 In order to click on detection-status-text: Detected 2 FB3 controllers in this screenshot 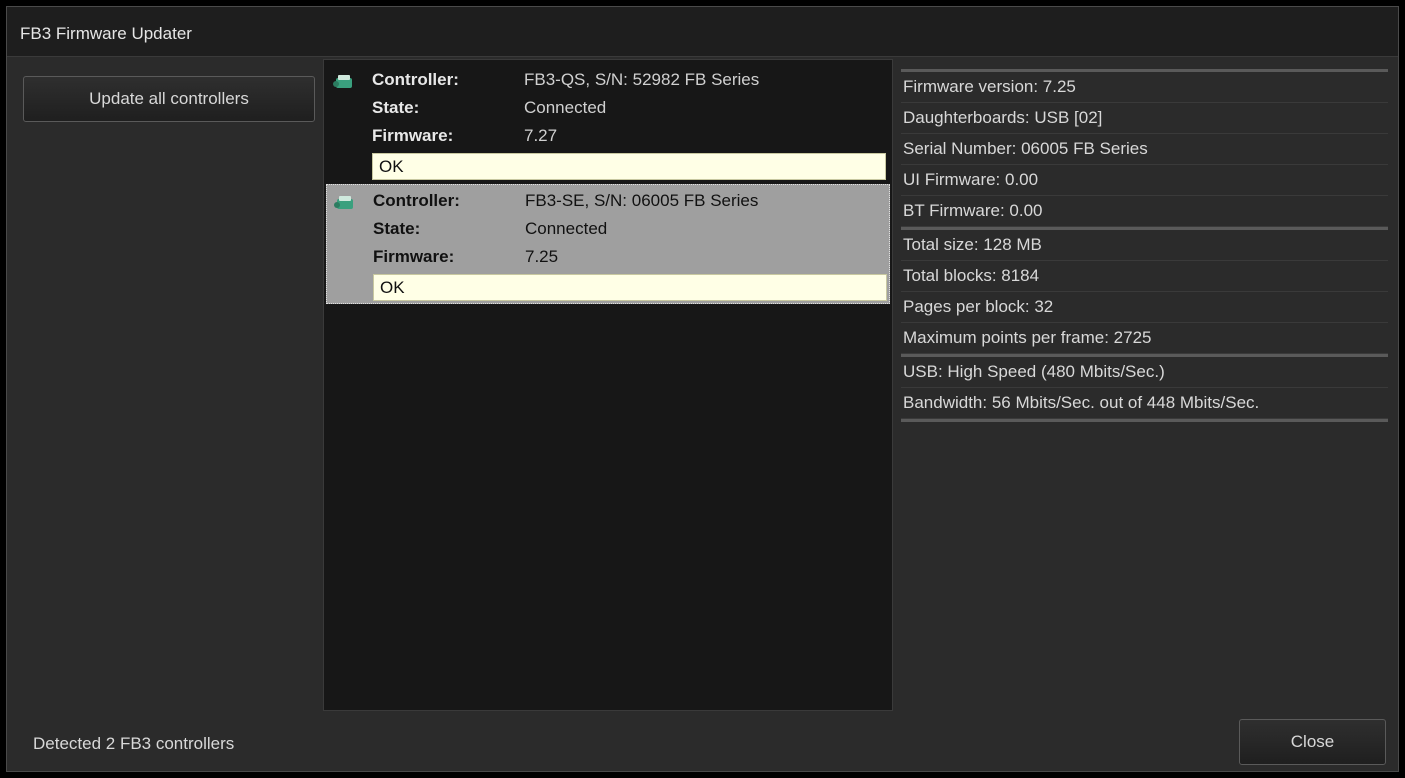, I will do `click(134, 743)`.